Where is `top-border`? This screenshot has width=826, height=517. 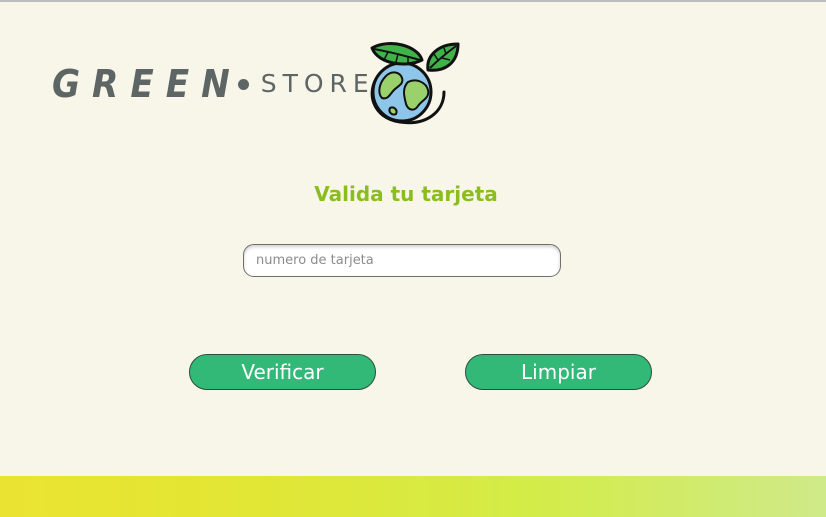 top-border is located at coordinates (413, 1).